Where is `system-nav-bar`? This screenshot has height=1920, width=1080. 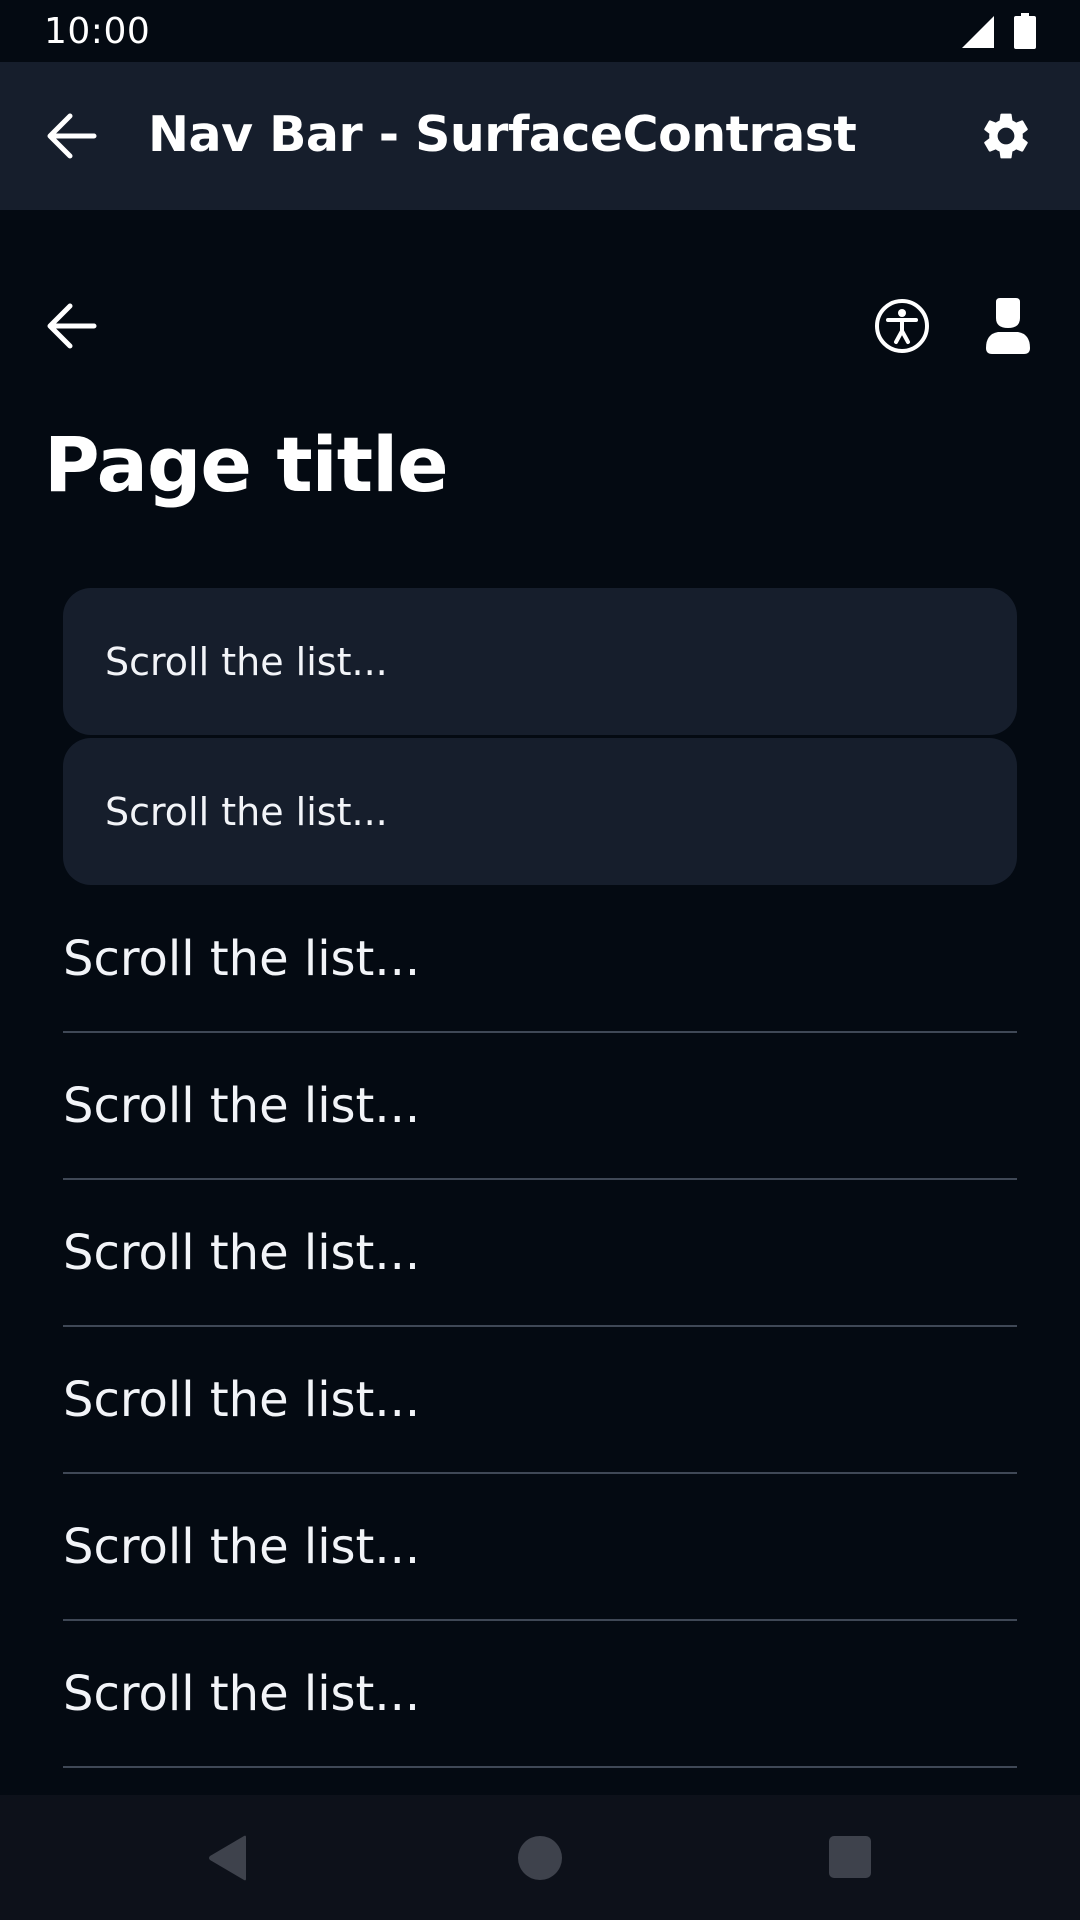 system-nav-bar is located at coordinates (540, 1857).